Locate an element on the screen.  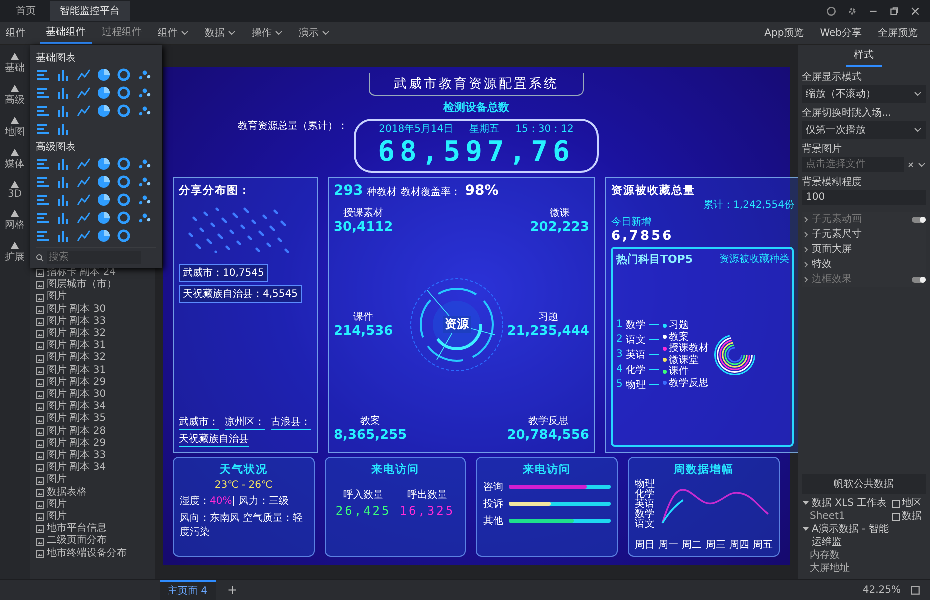
section-header: 子元素尺寸 is located at coordinates (837, 234).